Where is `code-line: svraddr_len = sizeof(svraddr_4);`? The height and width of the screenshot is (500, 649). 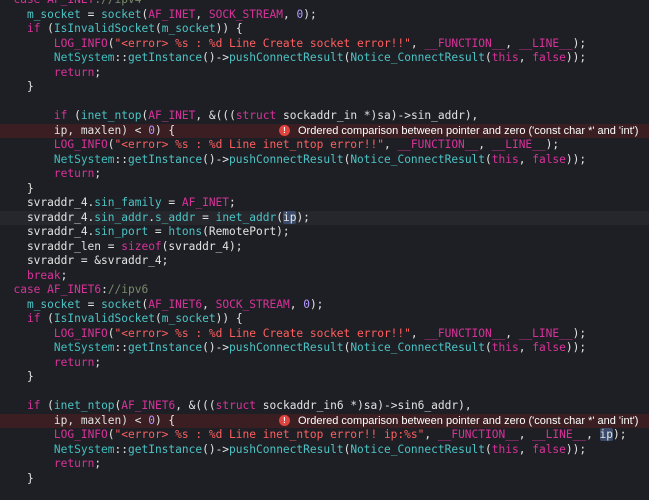
code-line: svraddr_len = sizeof(svraddr_4); is located at coordinates (324, 247).